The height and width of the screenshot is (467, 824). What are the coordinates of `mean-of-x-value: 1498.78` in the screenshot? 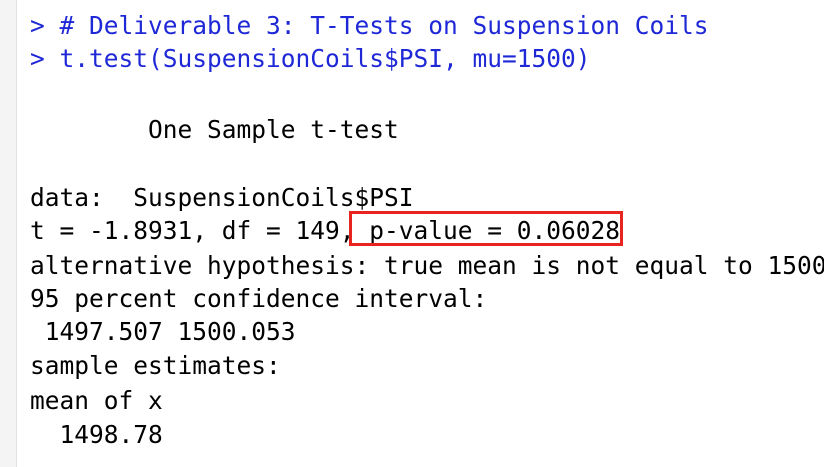 It's located at (96, 434).